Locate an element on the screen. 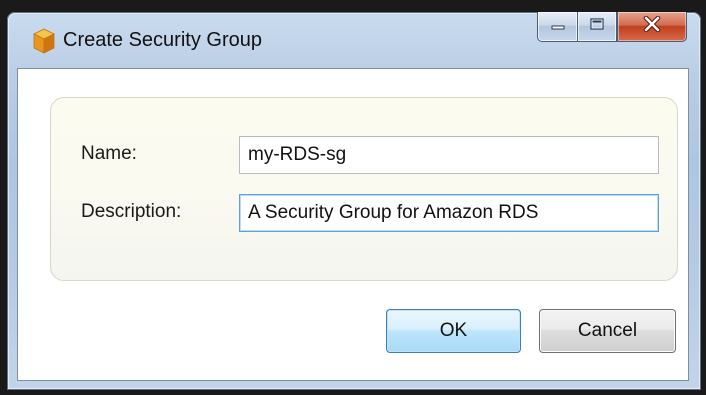  close-button is located at coordinates (652, 27).